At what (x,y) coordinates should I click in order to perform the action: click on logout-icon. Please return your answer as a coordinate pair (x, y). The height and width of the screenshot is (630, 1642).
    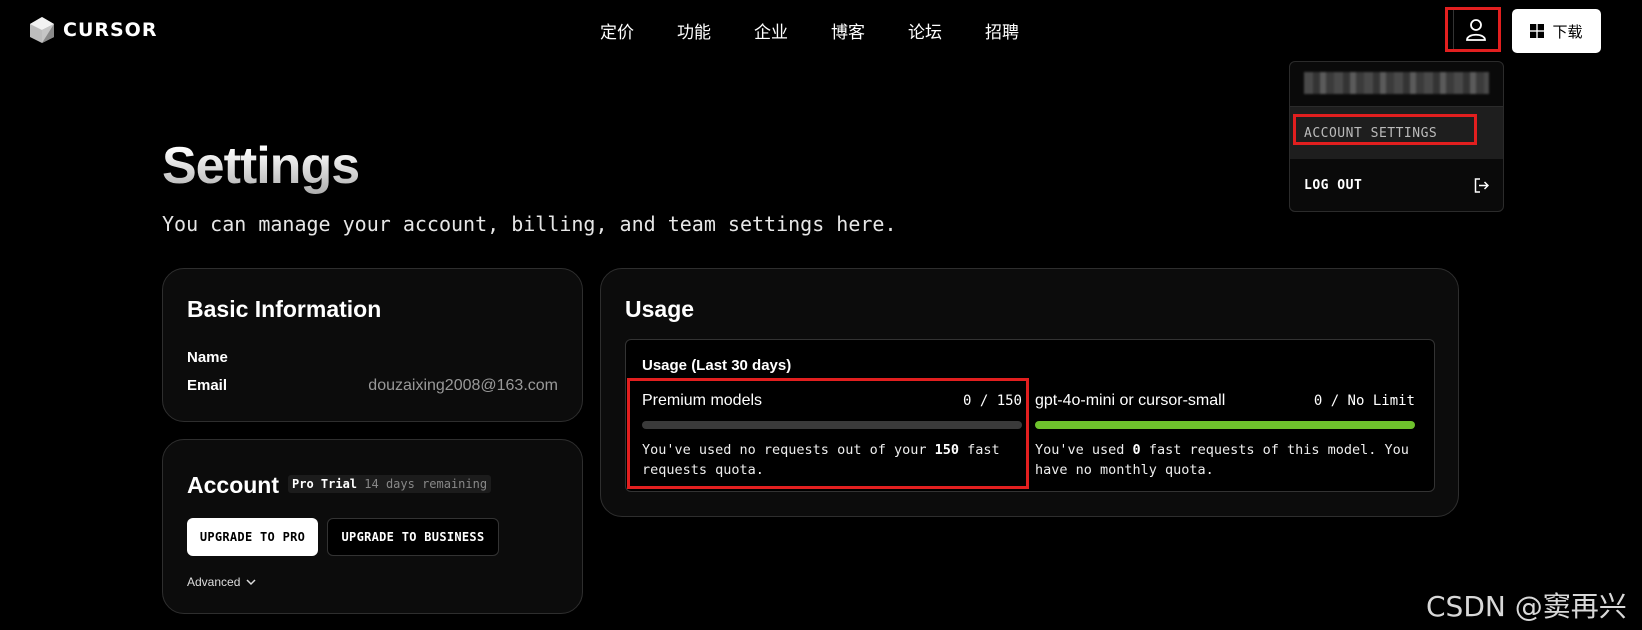
    Looking at the image, I should click on (1481, 185).